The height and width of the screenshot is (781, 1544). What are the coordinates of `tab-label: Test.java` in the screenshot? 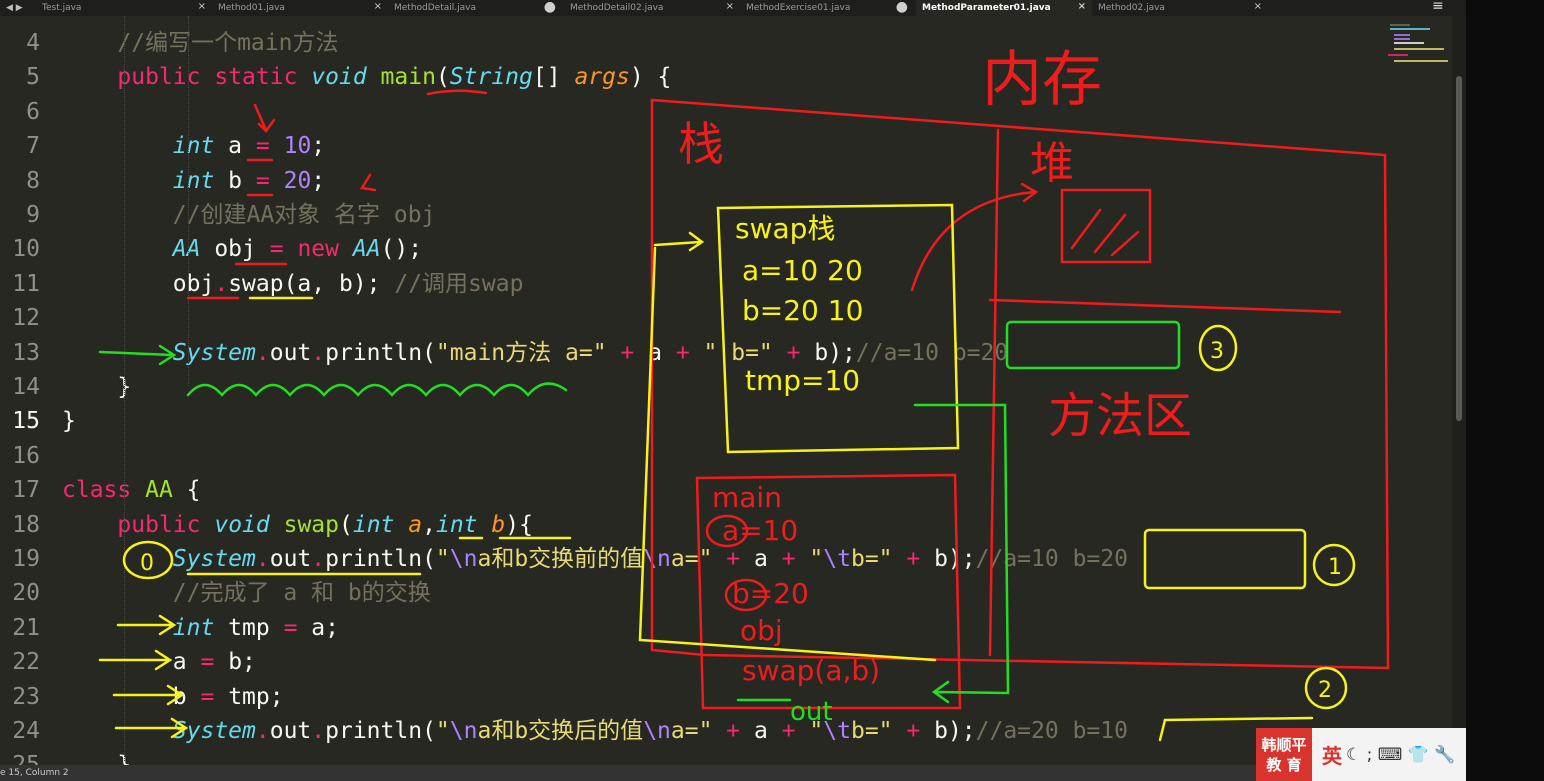 It's located at (62, 8).